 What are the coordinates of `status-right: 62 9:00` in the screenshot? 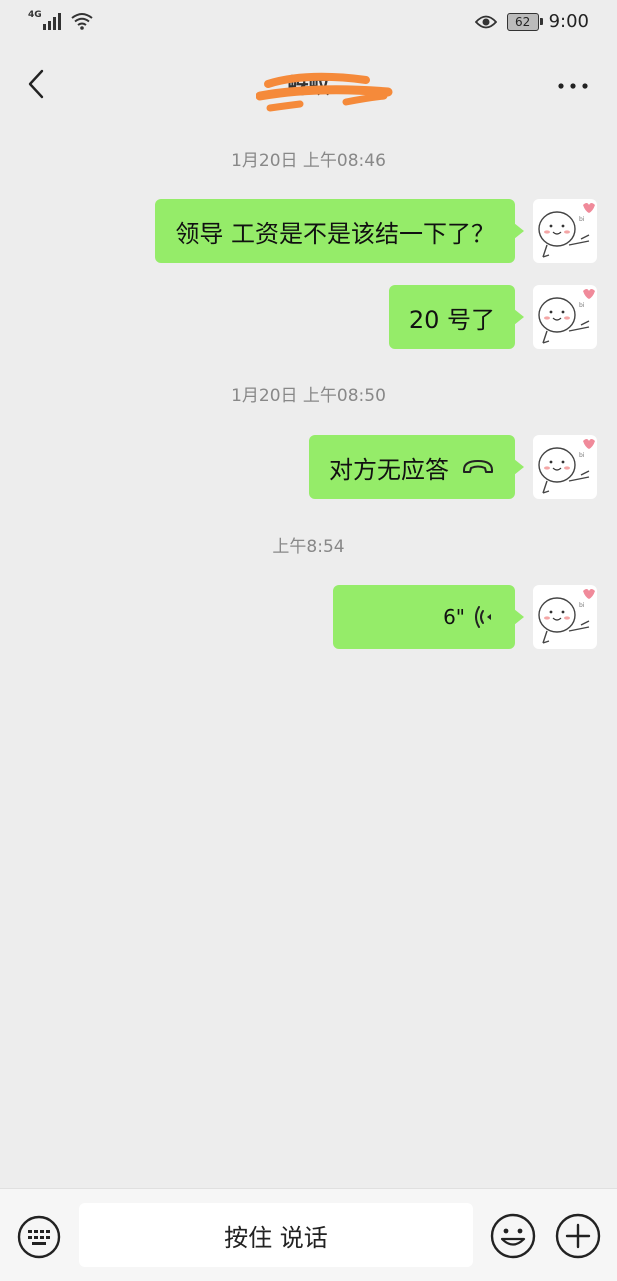 It's located at (531, 21).